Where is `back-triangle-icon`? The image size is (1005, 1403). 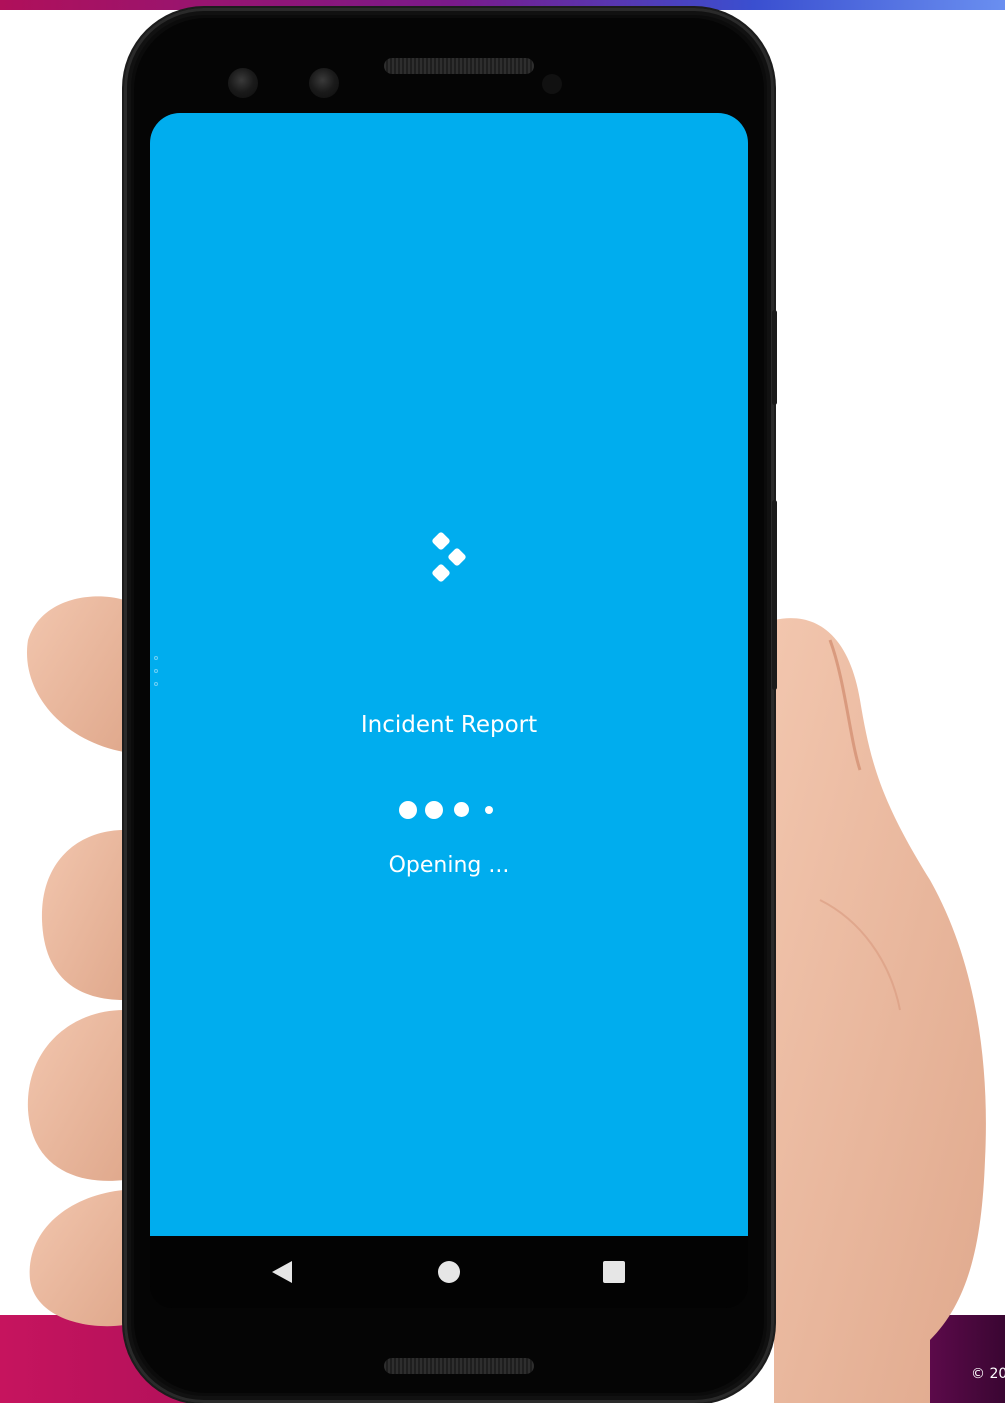
back-triangle-icon is located at coordinates (282, 1272).